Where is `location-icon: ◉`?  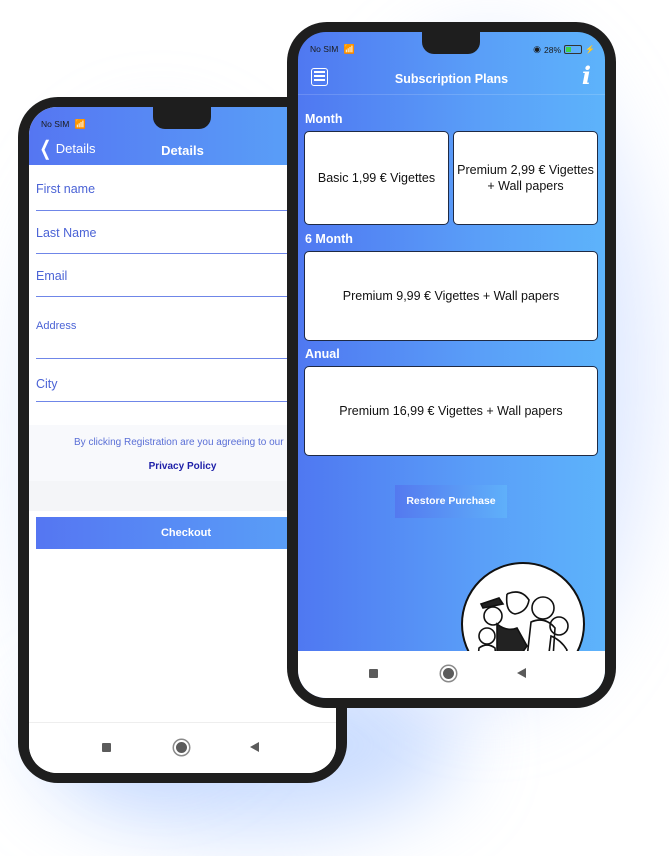 location-icon: ◉ is located at coordinates (537, 49).